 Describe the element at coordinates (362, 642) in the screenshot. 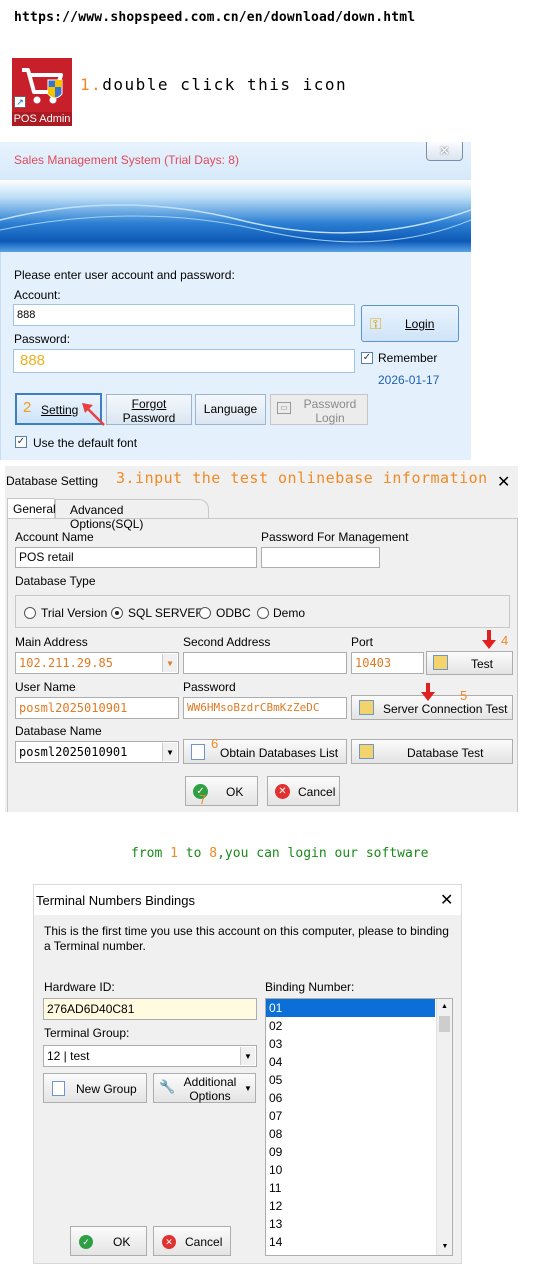

I see `port-label: Port` at that location.